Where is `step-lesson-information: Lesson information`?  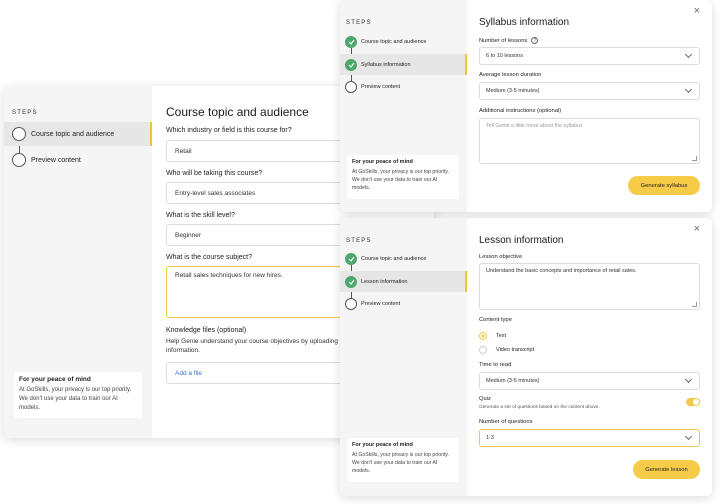
step-lesson-information: Lesson information is located at coordinates (403, 281).